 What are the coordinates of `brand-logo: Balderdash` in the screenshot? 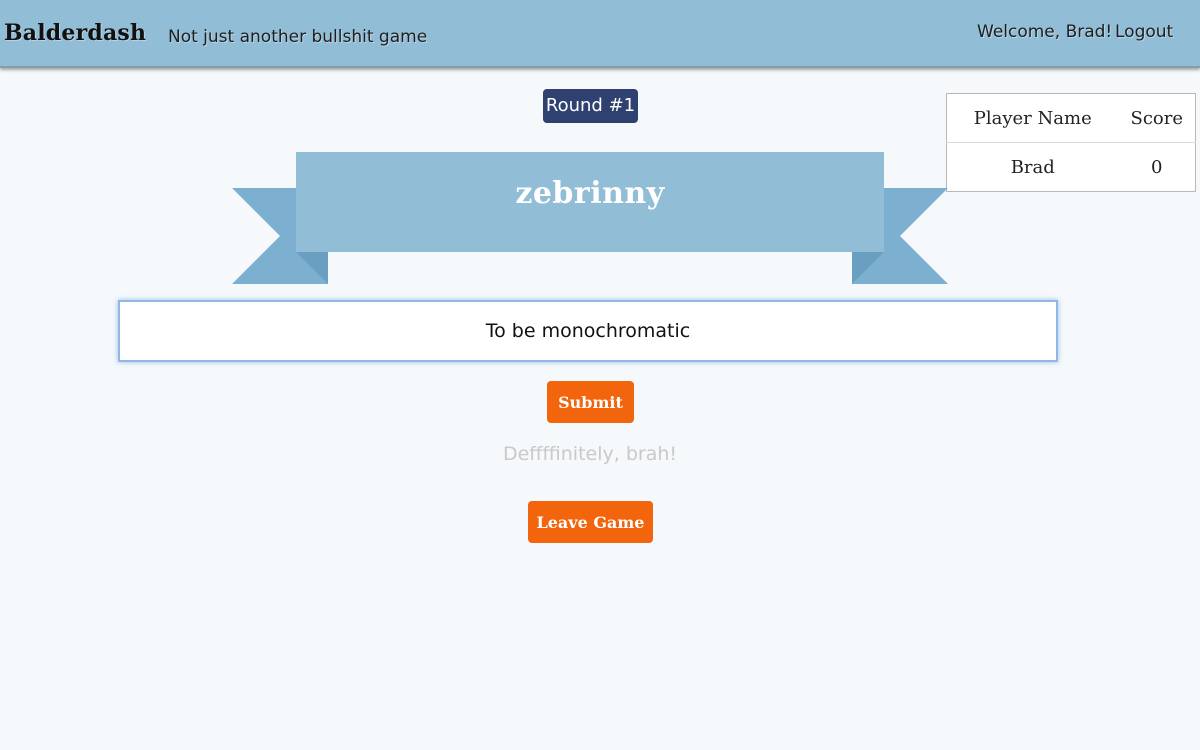 It's located at (75, 33).